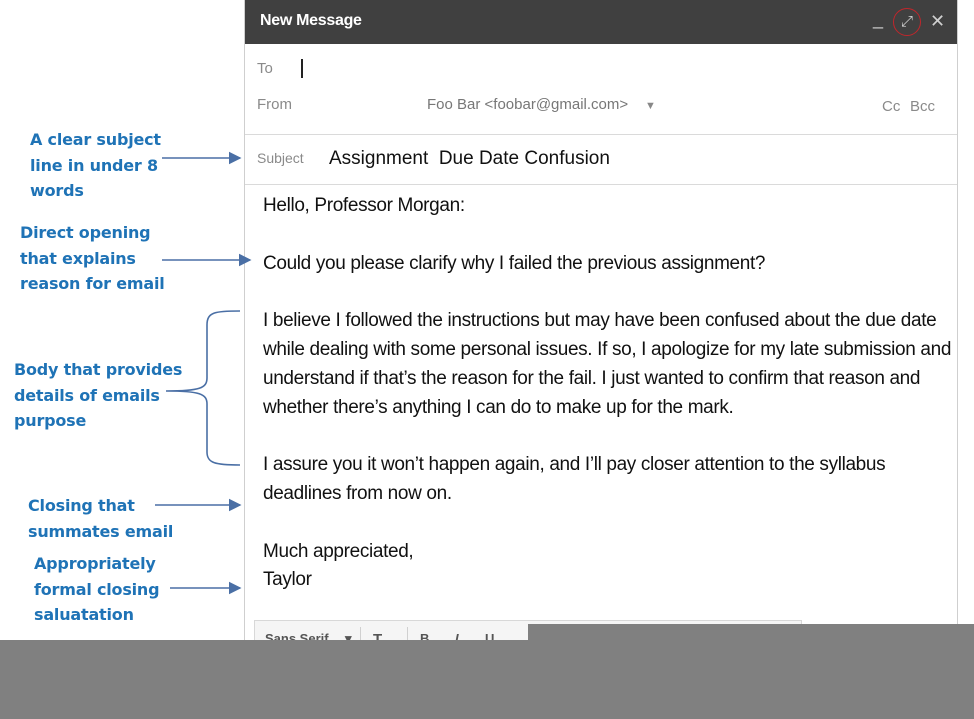  What do you see at coordinates (274, 104) in the screenshot?
I see `from-label: From` at bounding box center [274, 104].